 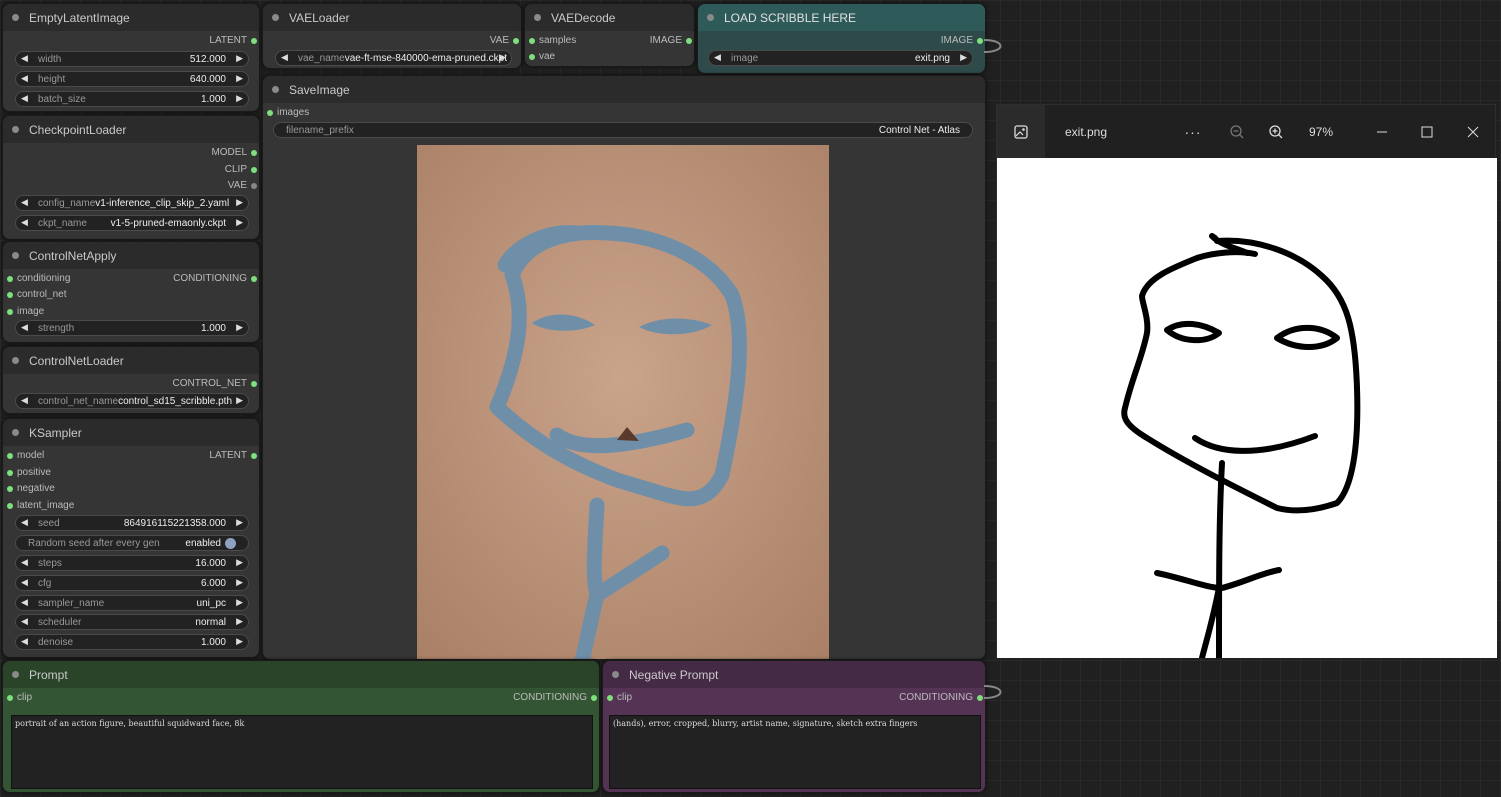 I want to click on ckpt-name-widget: ◀ ckpt_name v1-5-pruned-emaonly.ckpt ▶, so click(x=132, y=223).